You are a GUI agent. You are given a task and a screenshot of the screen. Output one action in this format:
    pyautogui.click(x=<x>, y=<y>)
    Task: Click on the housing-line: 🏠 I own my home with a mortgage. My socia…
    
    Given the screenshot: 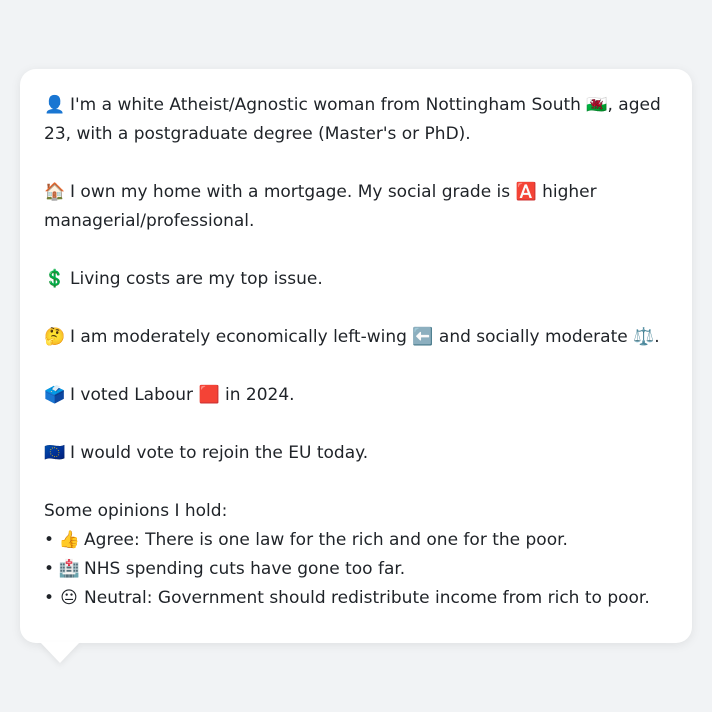 What is the action you would take?
    pyautogui.click(x=356, y=207)
    